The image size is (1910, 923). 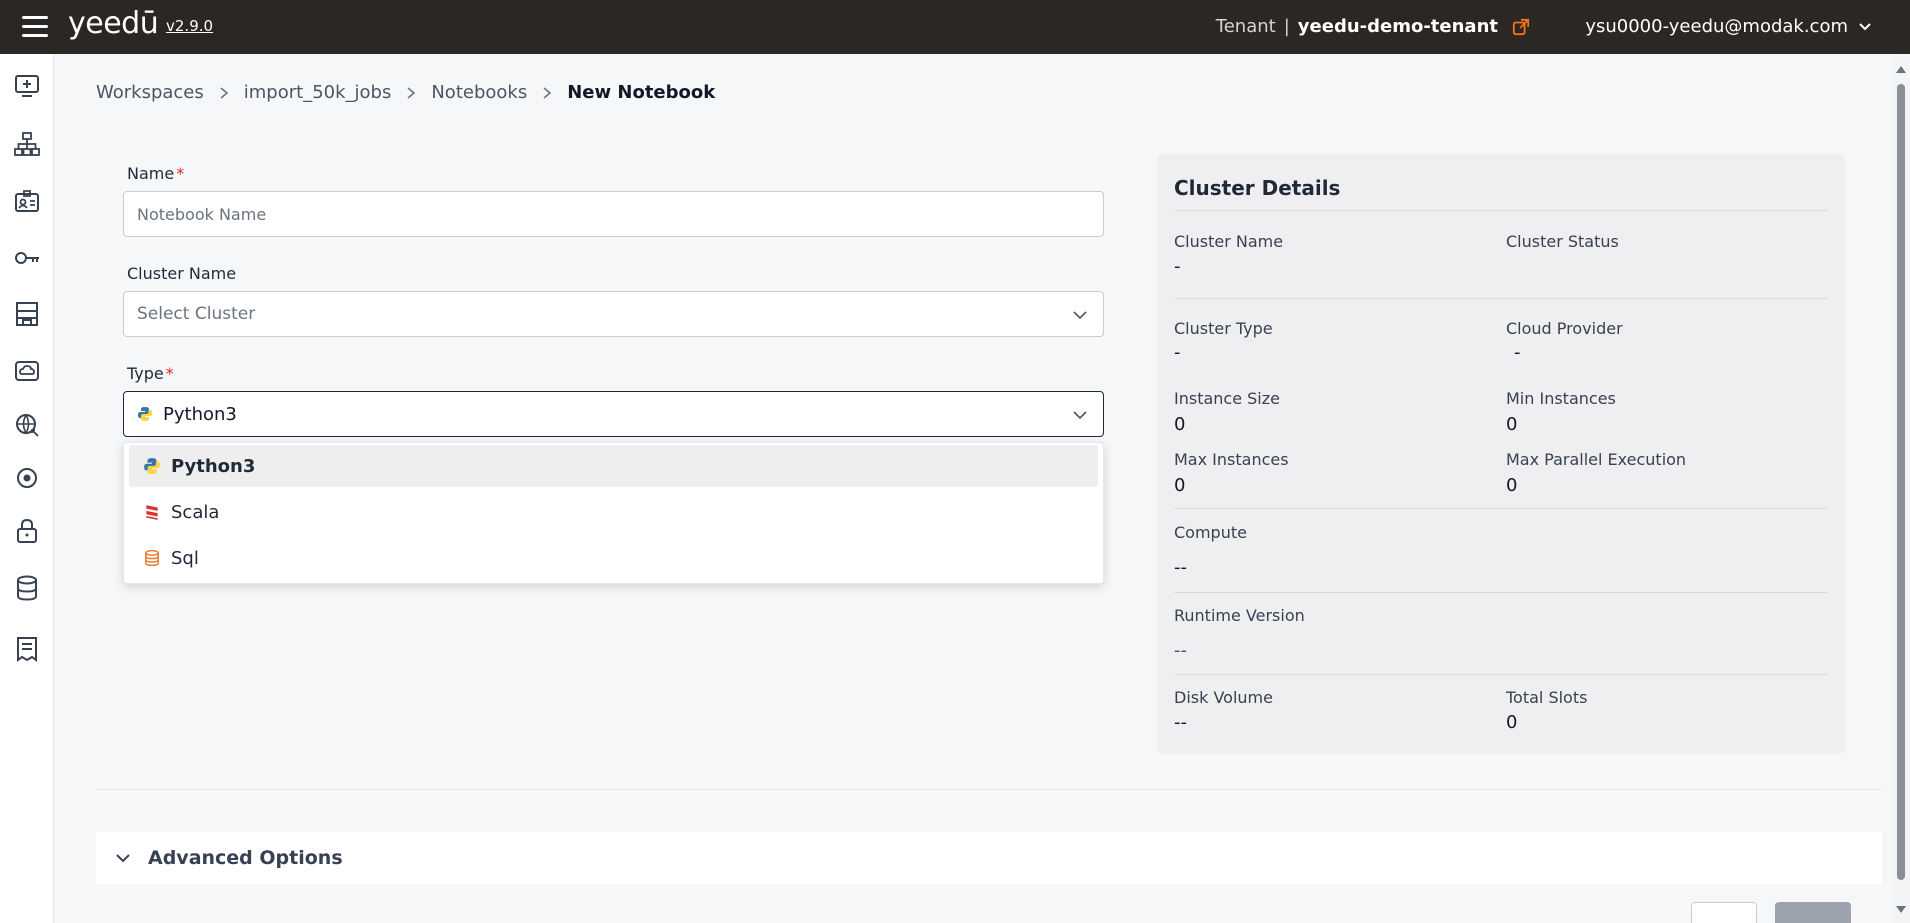 I want to click on max-parallel-execution-label: Max Parallel Execution, so click(x=1596, y=459).